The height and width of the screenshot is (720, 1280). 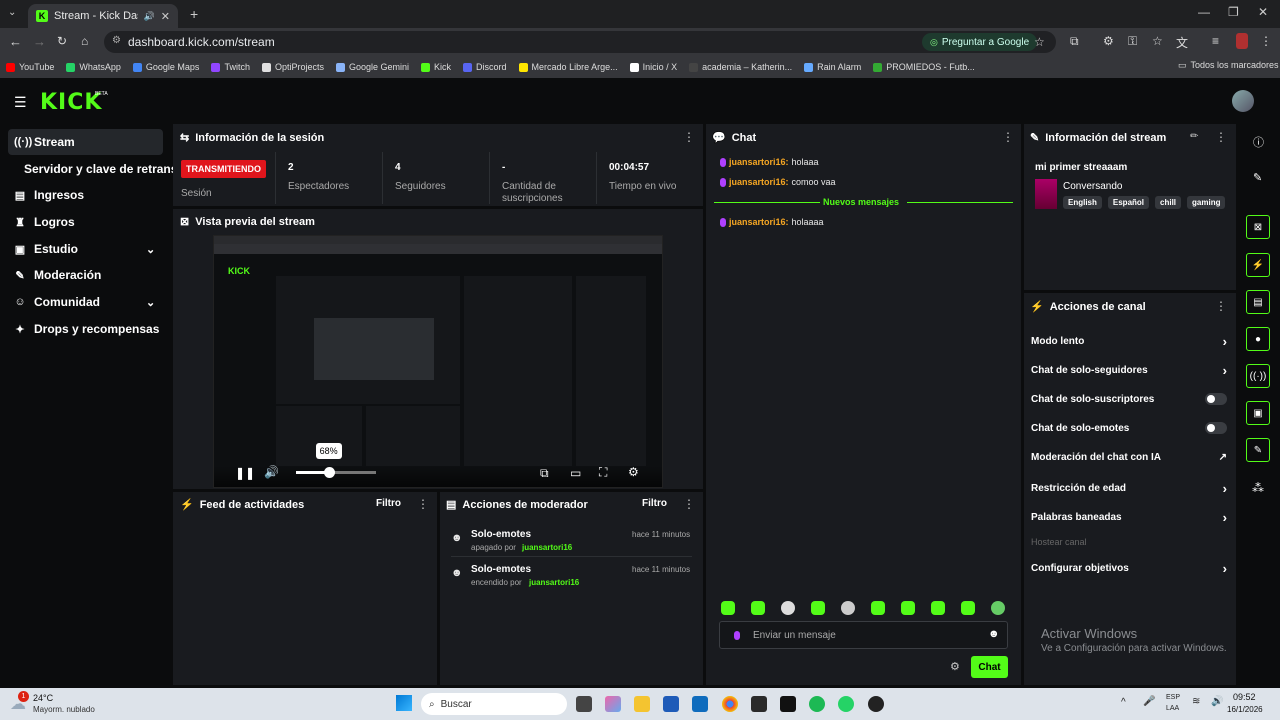 What do you see at coordinates (1263, 12) in the screenshot?
I see `close-window-icon: ✕` at bounding box center [1263, 12].